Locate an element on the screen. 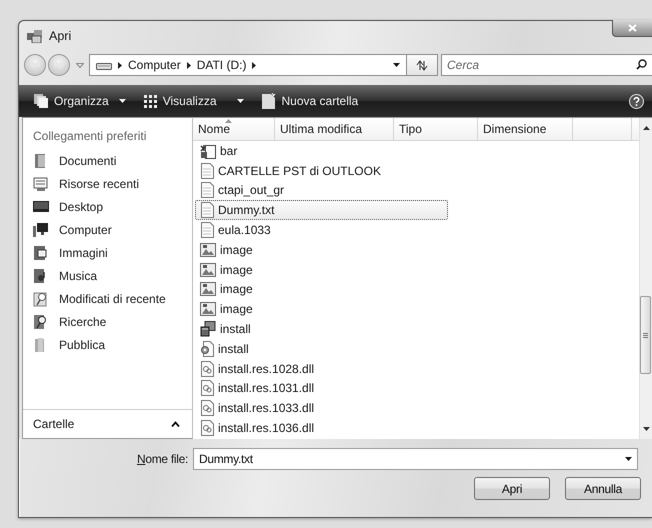 Image resolution: width=652 pixels, height=528 pixels. file-name-field: Dummy.txt is located at coordinates (415, 459).